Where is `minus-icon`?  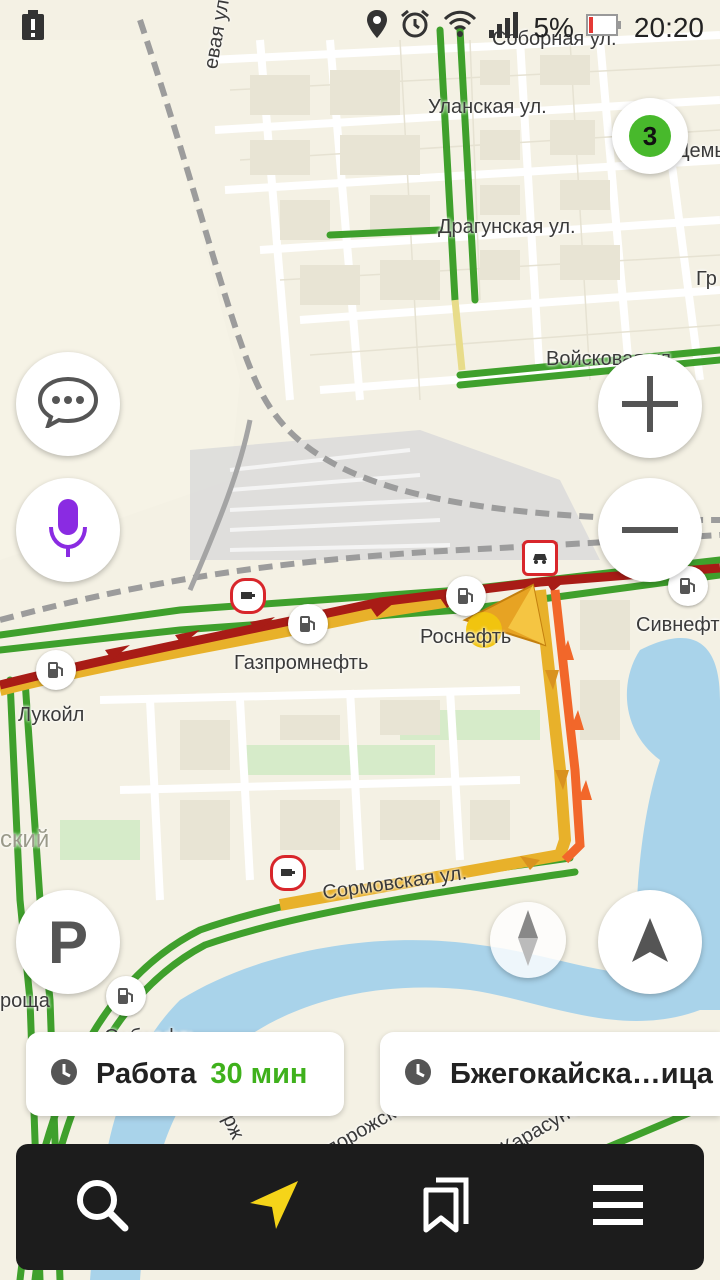 minus-icon is located at coordinates (650, 530).